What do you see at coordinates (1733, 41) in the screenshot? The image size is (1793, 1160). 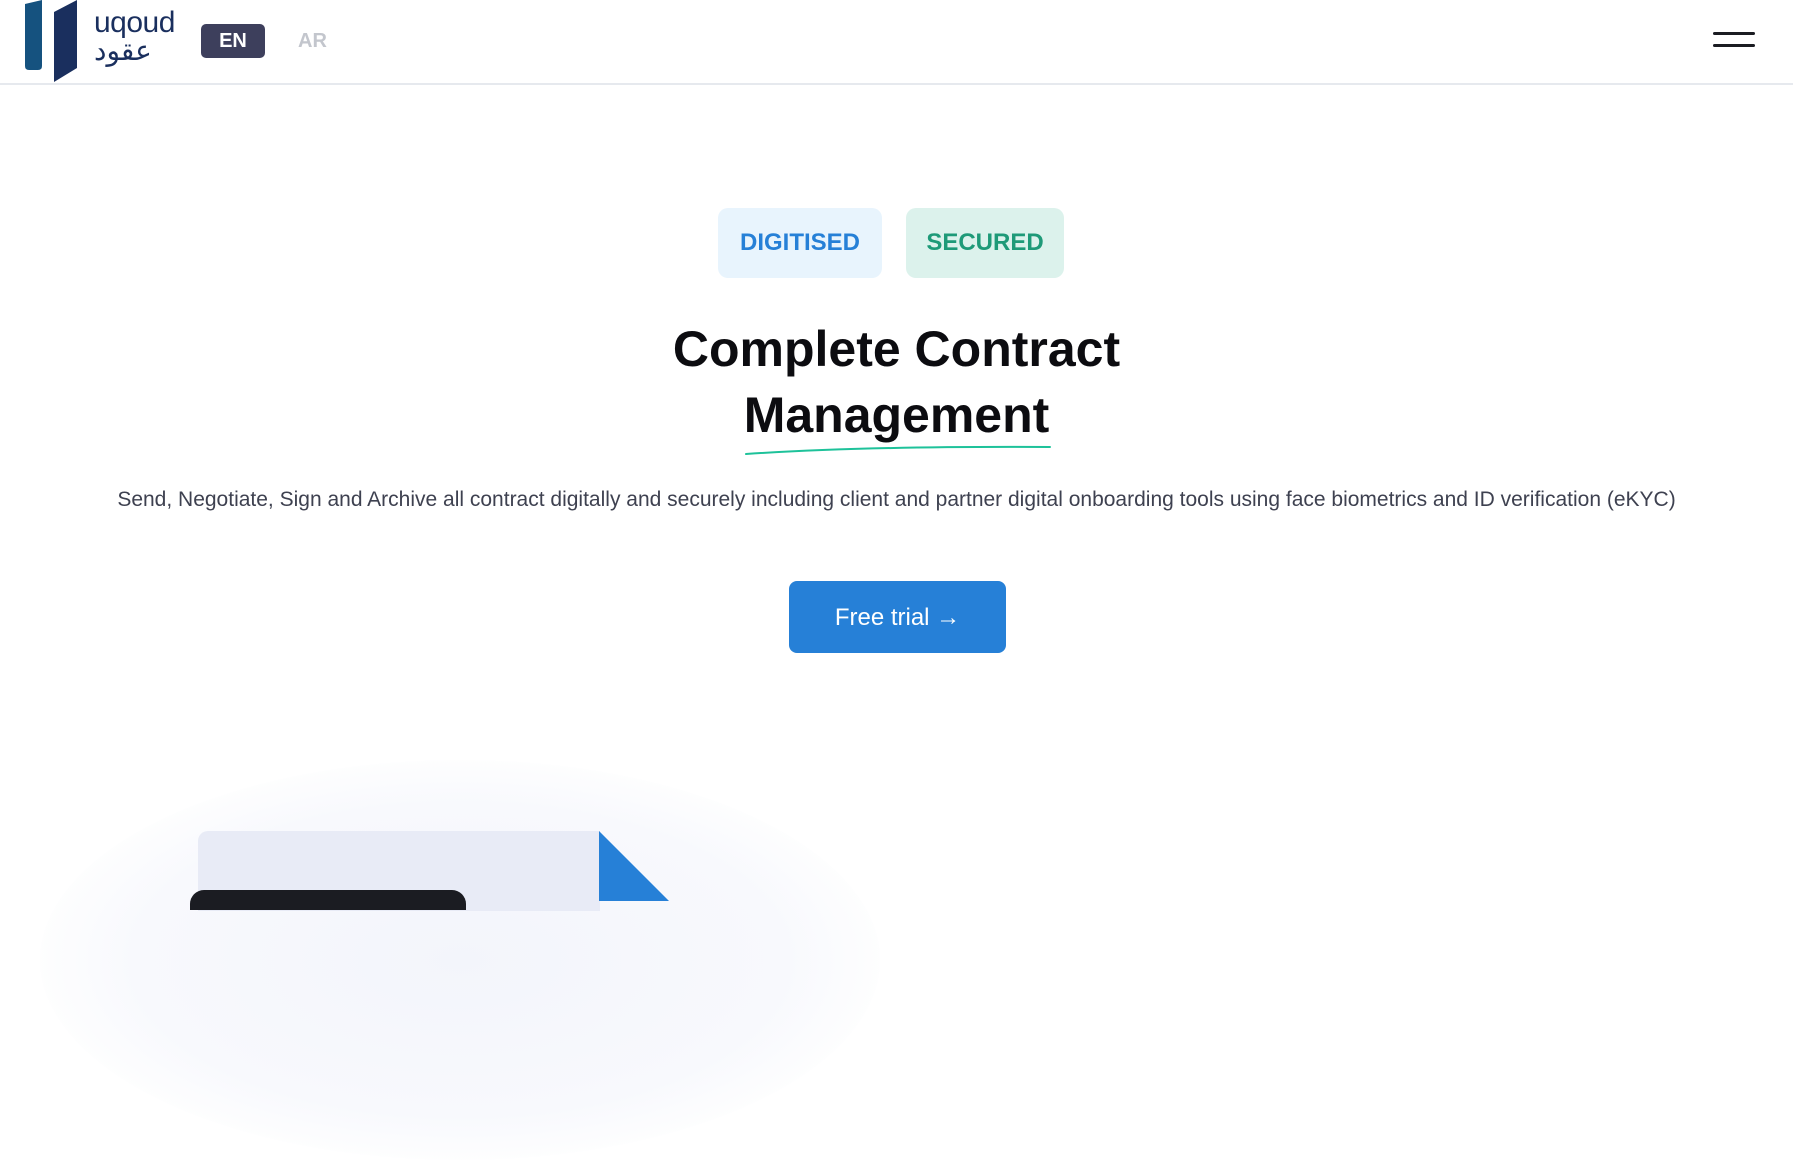 I see `hamburger-icon` at bounding box center [1733, 41].